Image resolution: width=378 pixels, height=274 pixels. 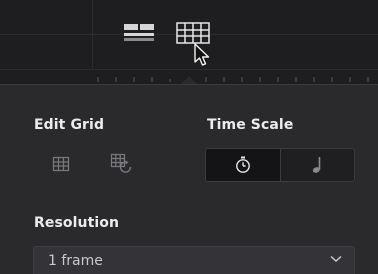 I want to click on mouse-pointer-icon, so click(x=202, y=54).